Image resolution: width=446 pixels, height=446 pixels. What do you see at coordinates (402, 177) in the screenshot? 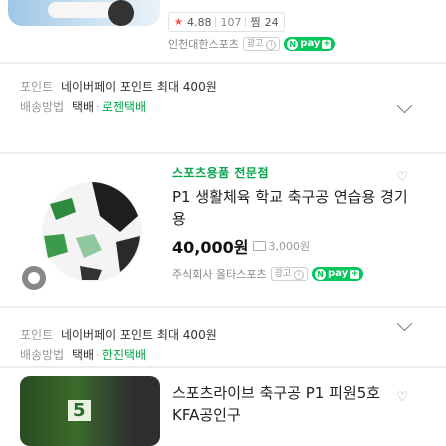
I see `heart-icon: ♡` at bounding box center [402, 177].